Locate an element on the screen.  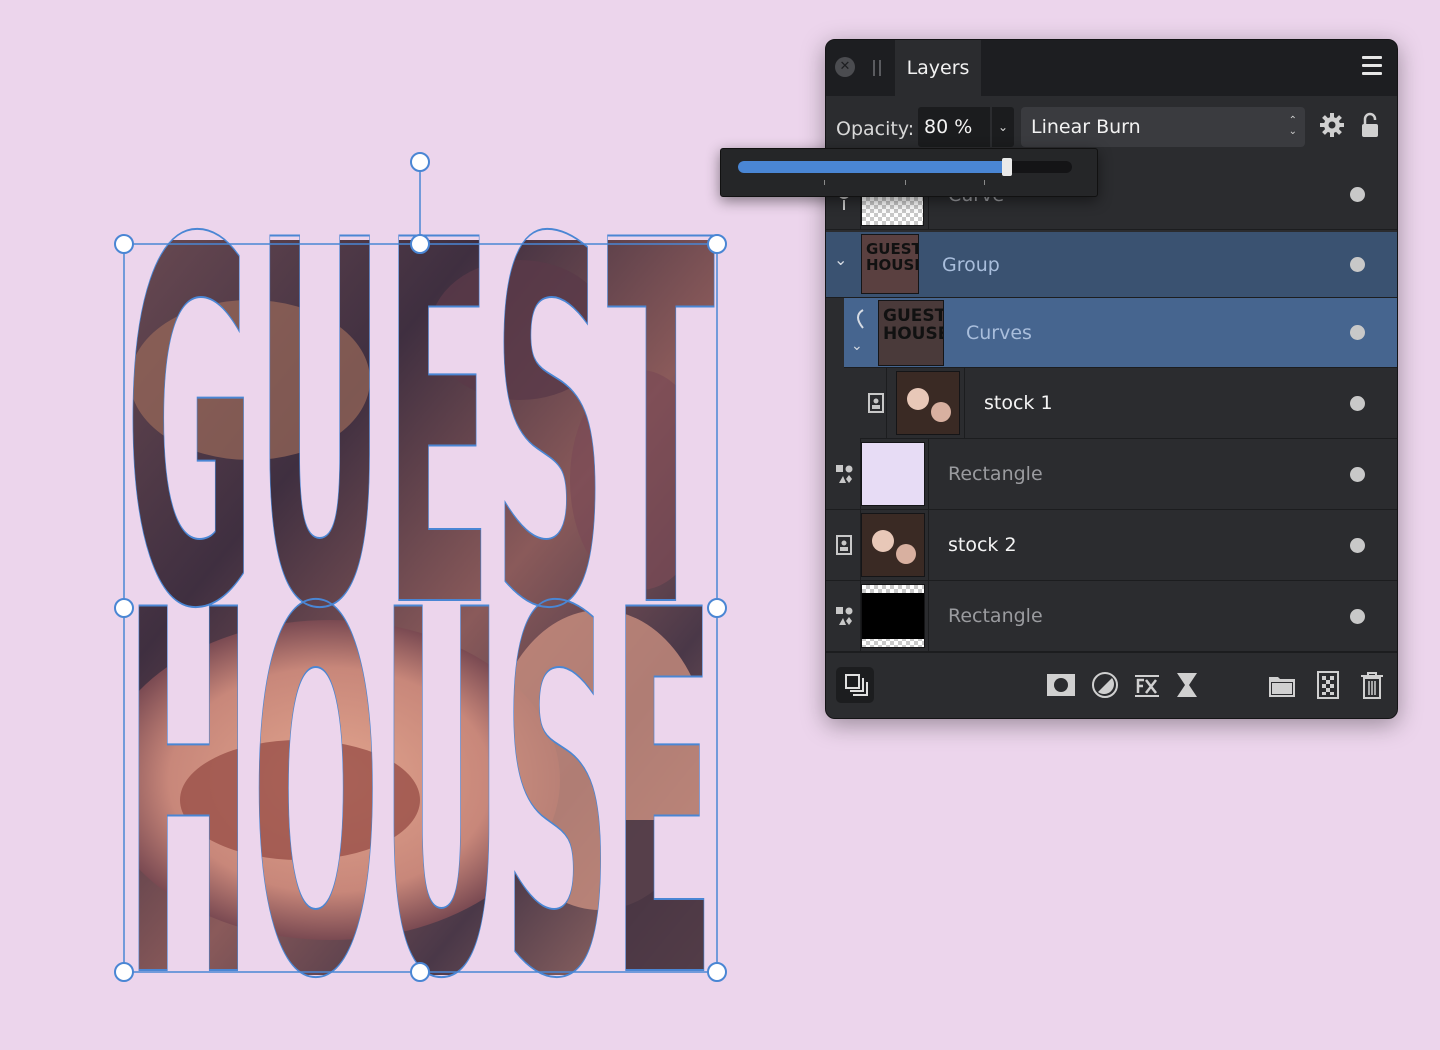
opacity-label: Opacity: is located at coordinates (875, 129).